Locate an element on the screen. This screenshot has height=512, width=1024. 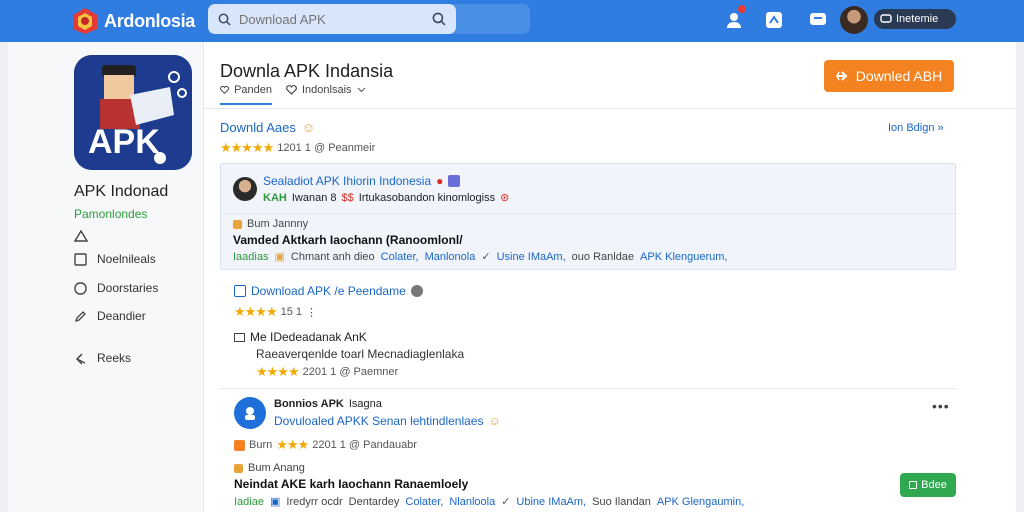
search-submit-icon is located at coordinates (439, 19).